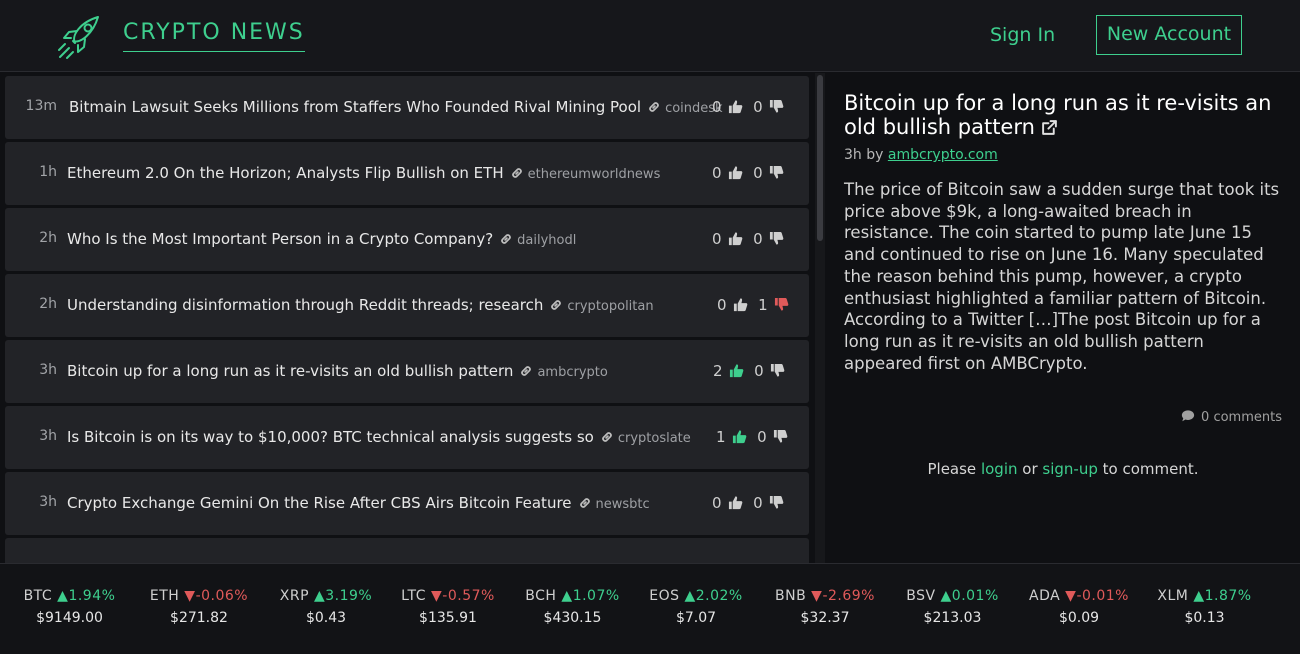  I want to click on ticker-price: $0.09, so click(1079, 618).